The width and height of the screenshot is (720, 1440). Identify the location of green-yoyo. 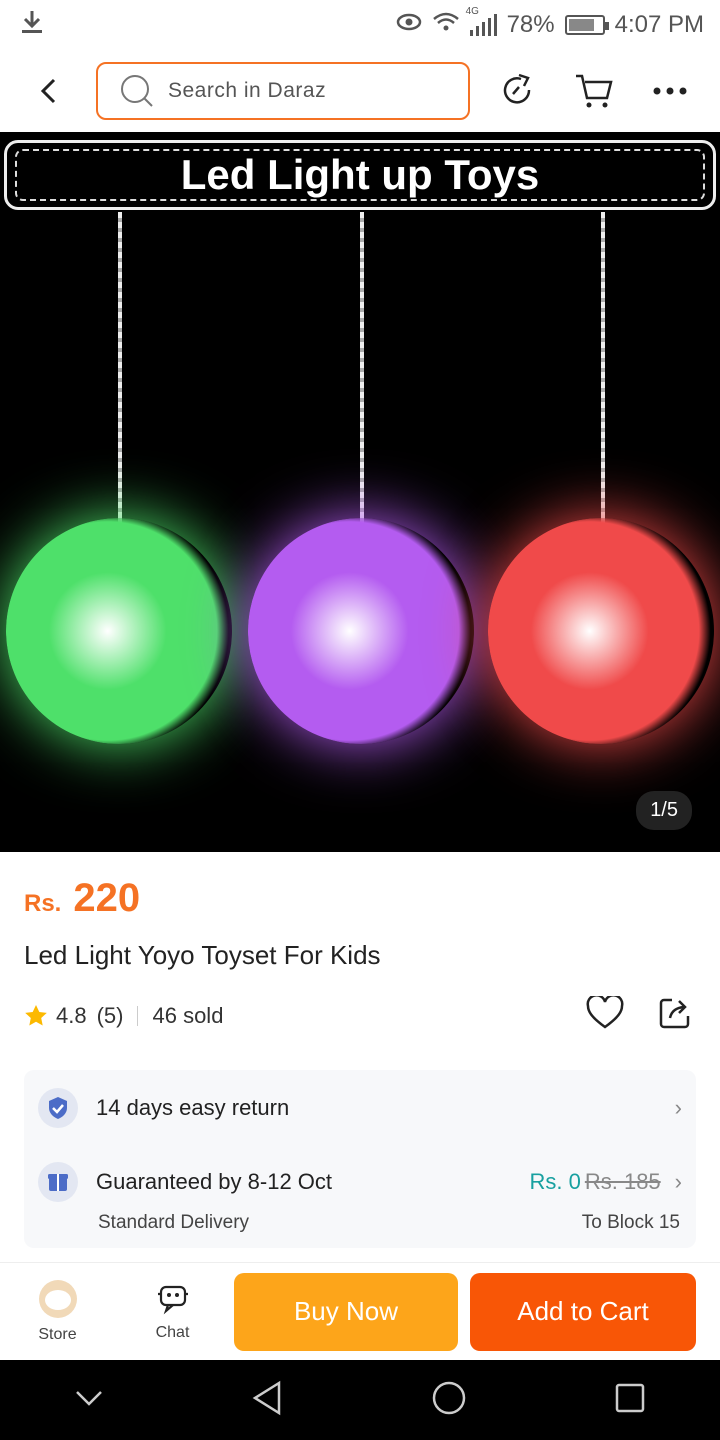
(119, 631).